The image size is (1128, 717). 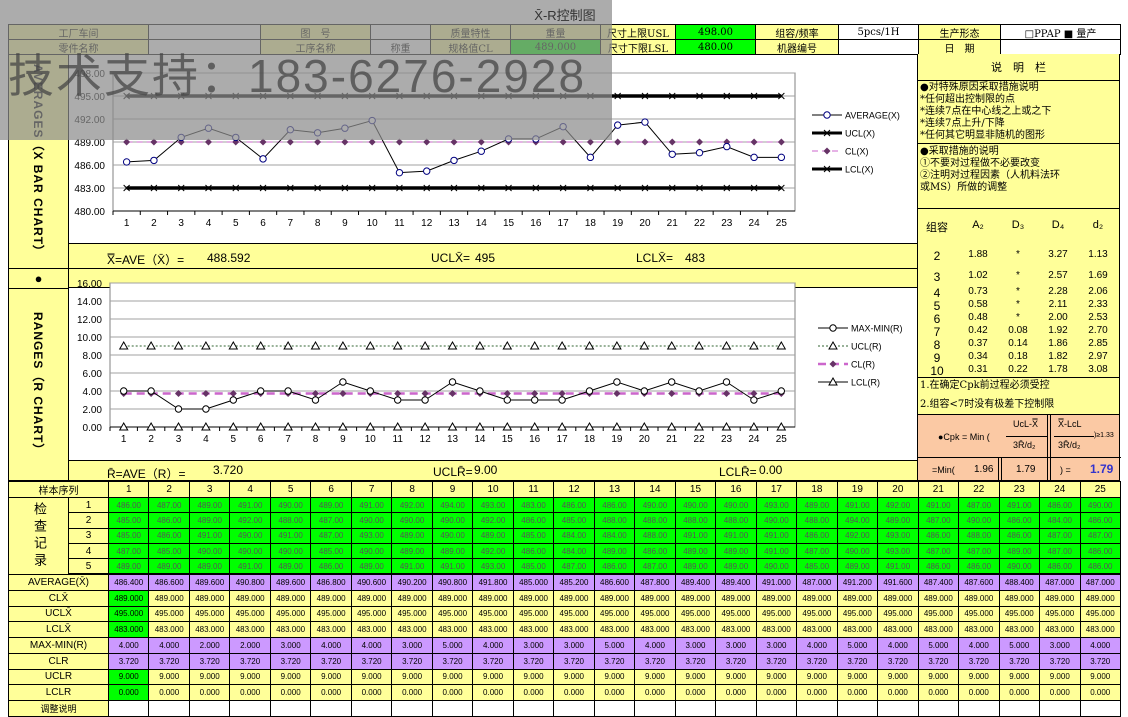 I want to click on sample-cell: 483.00, so click(x=533, y=505).